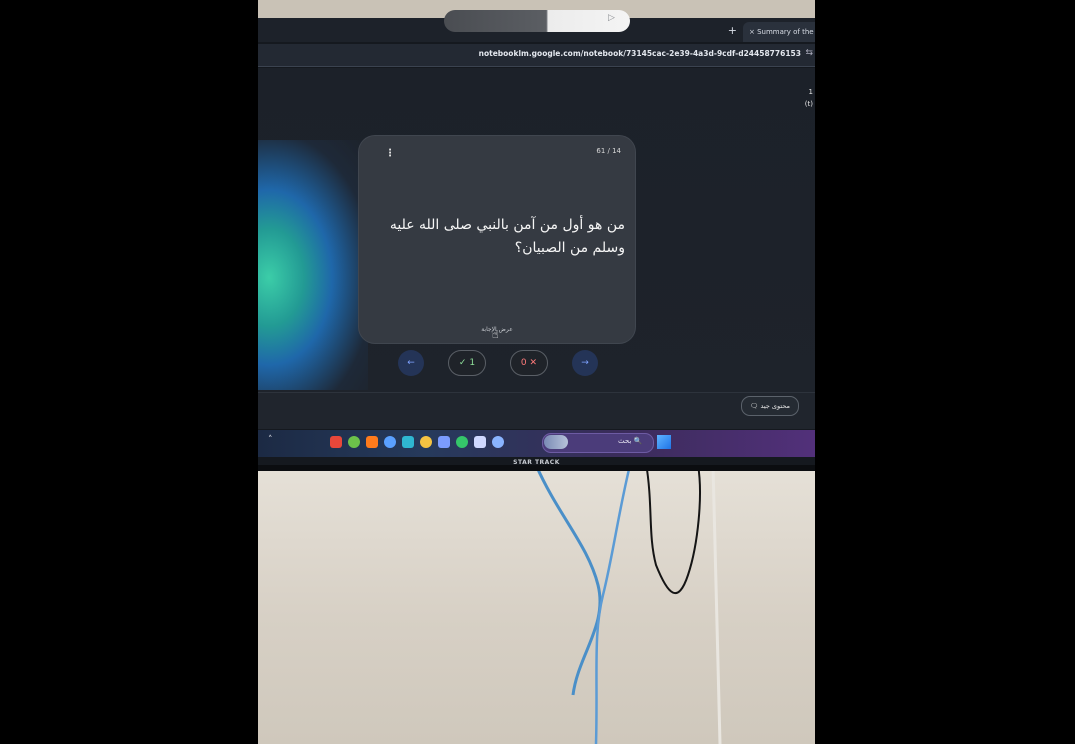 This screenshot has width=1075, height=744. Describe the element at coordinates (313, 265) in the screenshot. I see `decorative-glow` at that location.